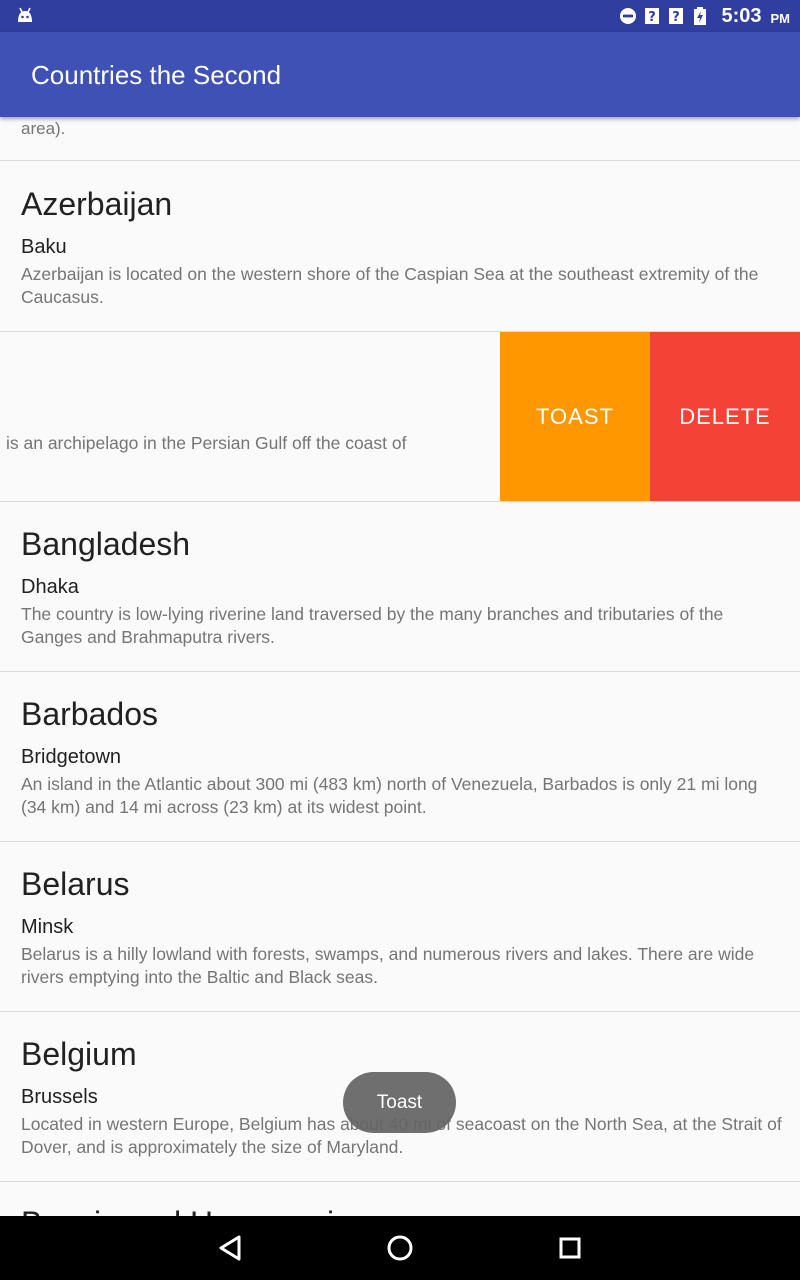 The width and height of the screenshot is (800, 1280). I want to click on android-debug-icon, so click(25, 14).